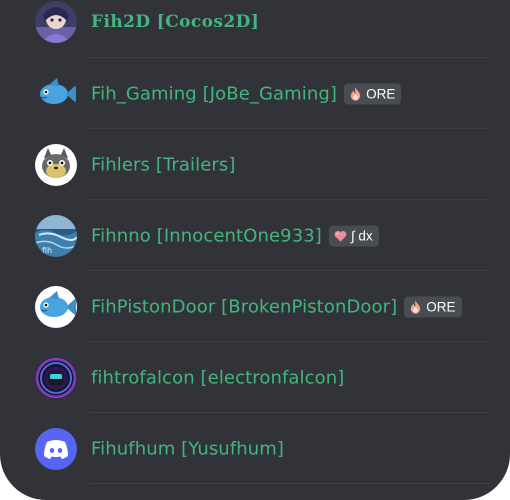 The image size is (510, 500). I want to click on guild-tag: ∫ dx, so click(353, 235).